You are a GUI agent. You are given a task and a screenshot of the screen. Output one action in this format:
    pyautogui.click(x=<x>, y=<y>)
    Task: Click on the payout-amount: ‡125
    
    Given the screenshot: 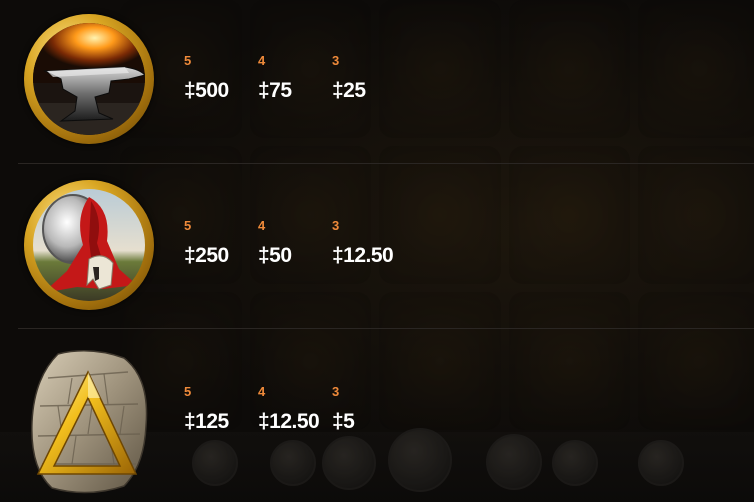 What is the action you would take?
    pyautogui.click(x=206, y=421)
    